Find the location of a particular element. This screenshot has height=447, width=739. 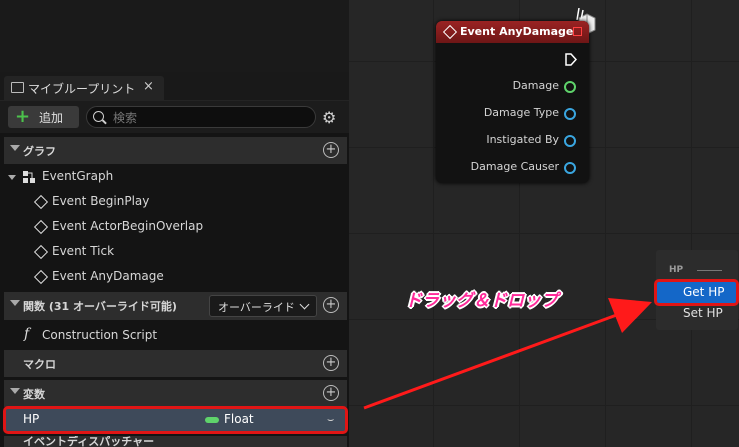

tree-construction-script: f Construction Script is located at coordinates (124, 335).